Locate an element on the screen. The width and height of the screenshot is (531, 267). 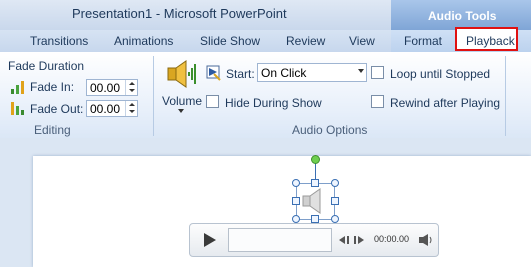
audio-tools-context-header: Audio Tools is located at coordinates (461, 15).